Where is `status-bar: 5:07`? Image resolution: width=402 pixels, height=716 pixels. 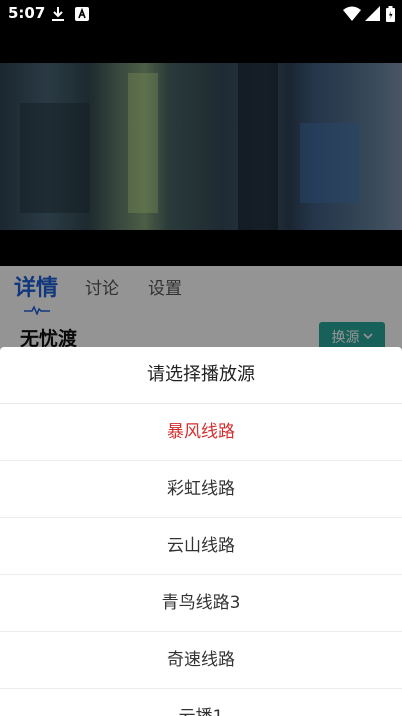 status-bar: 5:07 is located at coordinates (201, 14).